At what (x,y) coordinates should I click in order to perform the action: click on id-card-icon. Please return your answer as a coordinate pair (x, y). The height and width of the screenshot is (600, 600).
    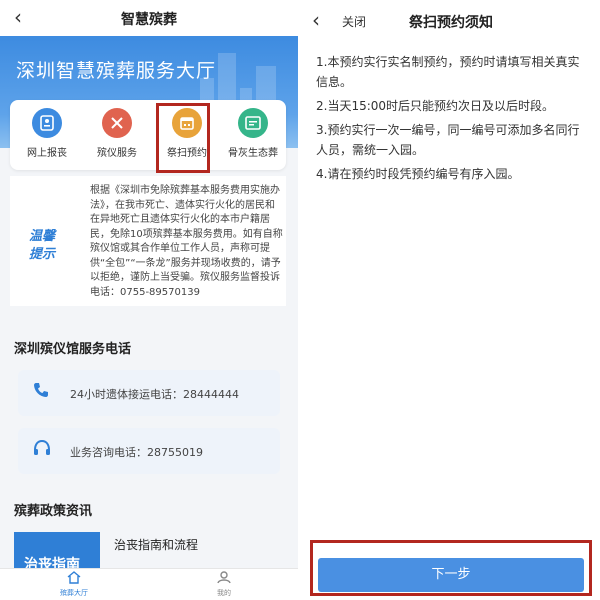
    Looking at the image, I should click on (47, 123).